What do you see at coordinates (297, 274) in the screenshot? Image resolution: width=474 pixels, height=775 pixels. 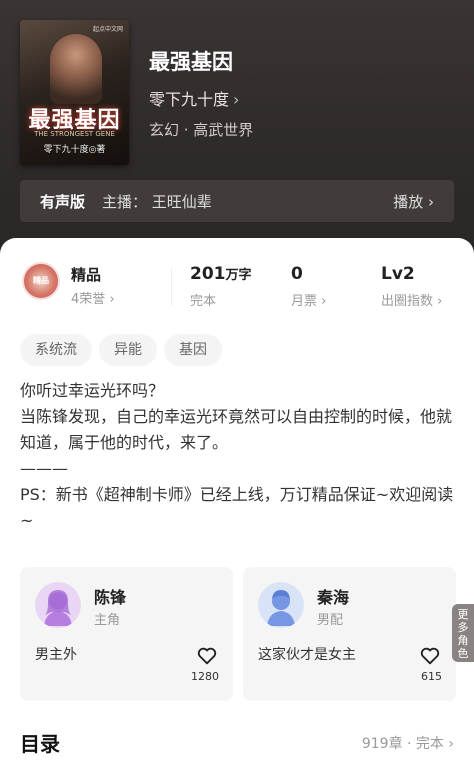 I see `stat-value: 0` at bounding box center [297, 274].